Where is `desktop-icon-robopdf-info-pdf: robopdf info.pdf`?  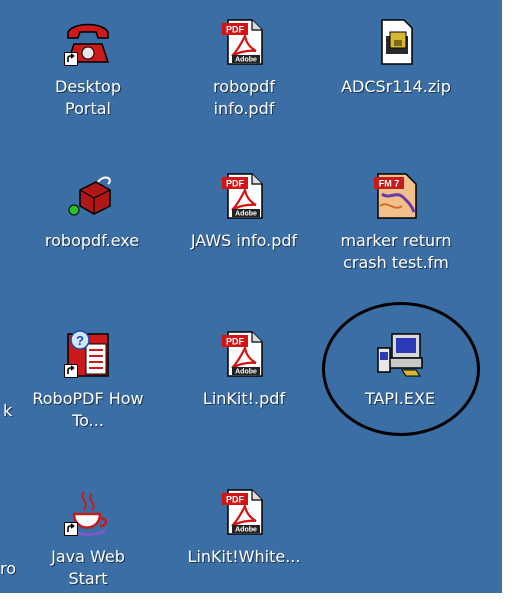 desktop-icon-robopdf-info-pdf: robopdf info.pdf is located at coordinates (244, 69).